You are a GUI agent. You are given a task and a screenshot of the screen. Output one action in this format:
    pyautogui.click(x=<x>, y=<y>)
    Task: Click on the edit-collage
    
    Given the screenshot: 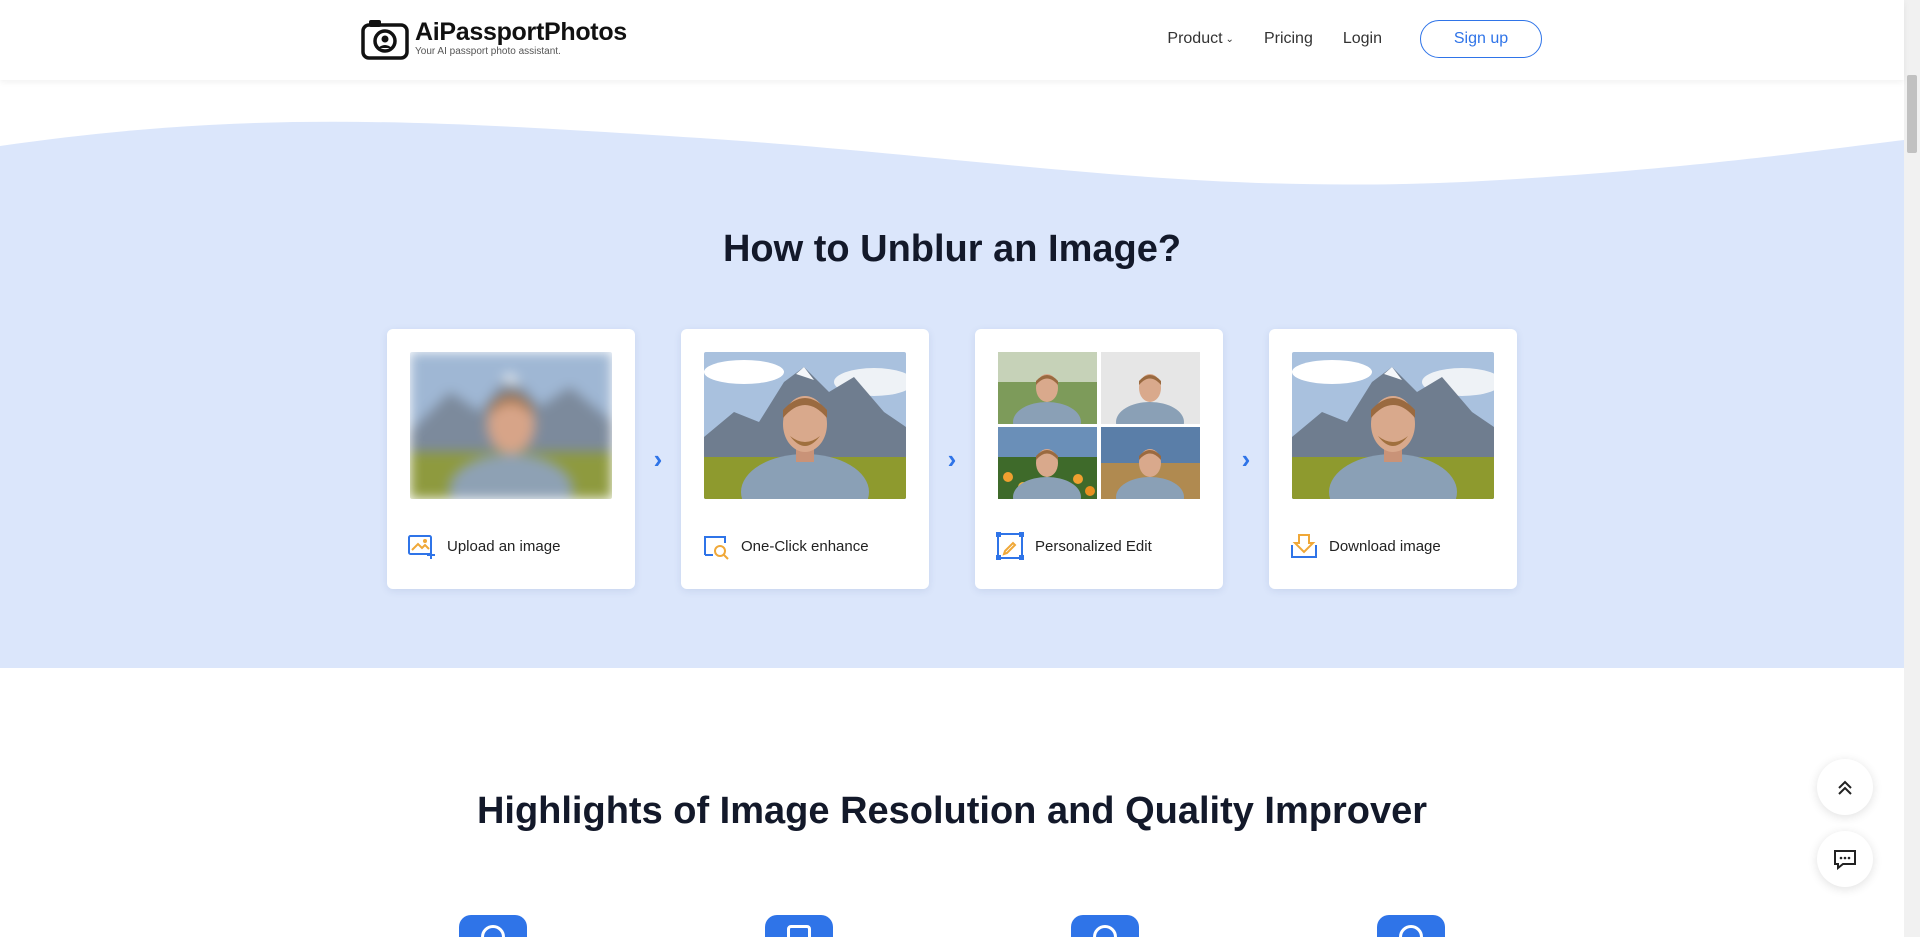 What is the action you would take?
    pyautogui.click(x=1099, y=425)
    